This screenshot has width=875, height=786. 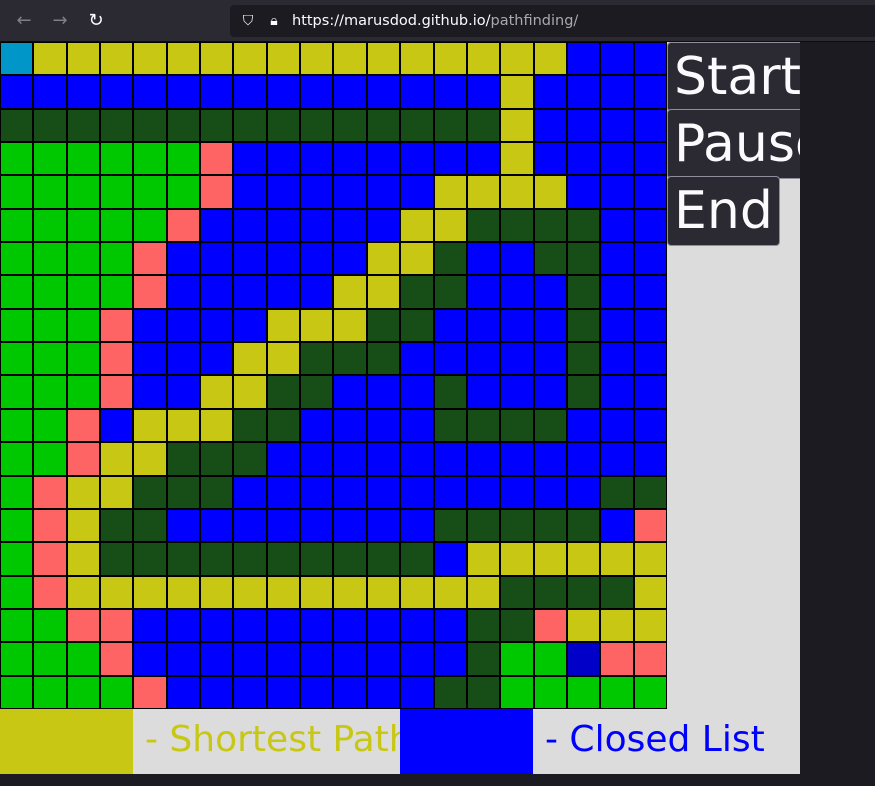 What do you see at coordinates (723, 211) in the screenshot?
I see `end-button: End` at bounding box center [723, 211].